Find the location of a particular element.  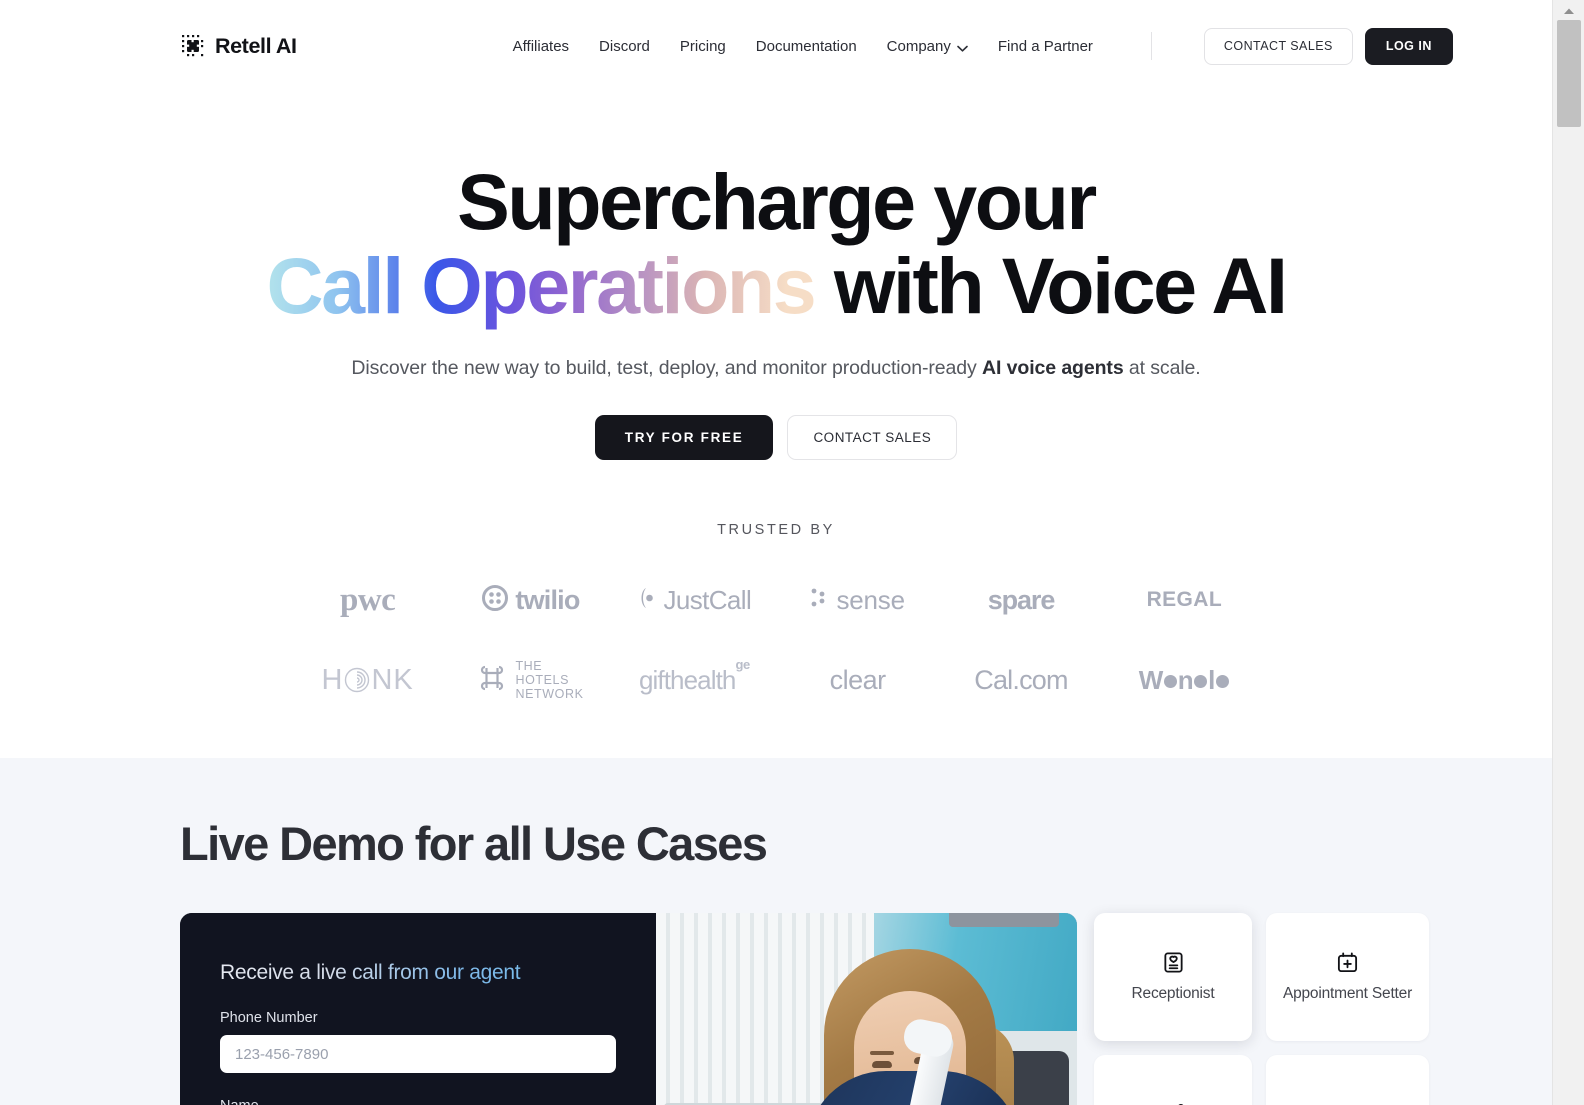

logo-the-hotels-network: THE HOTELS NETWORK is located at coordinates (530, 680).